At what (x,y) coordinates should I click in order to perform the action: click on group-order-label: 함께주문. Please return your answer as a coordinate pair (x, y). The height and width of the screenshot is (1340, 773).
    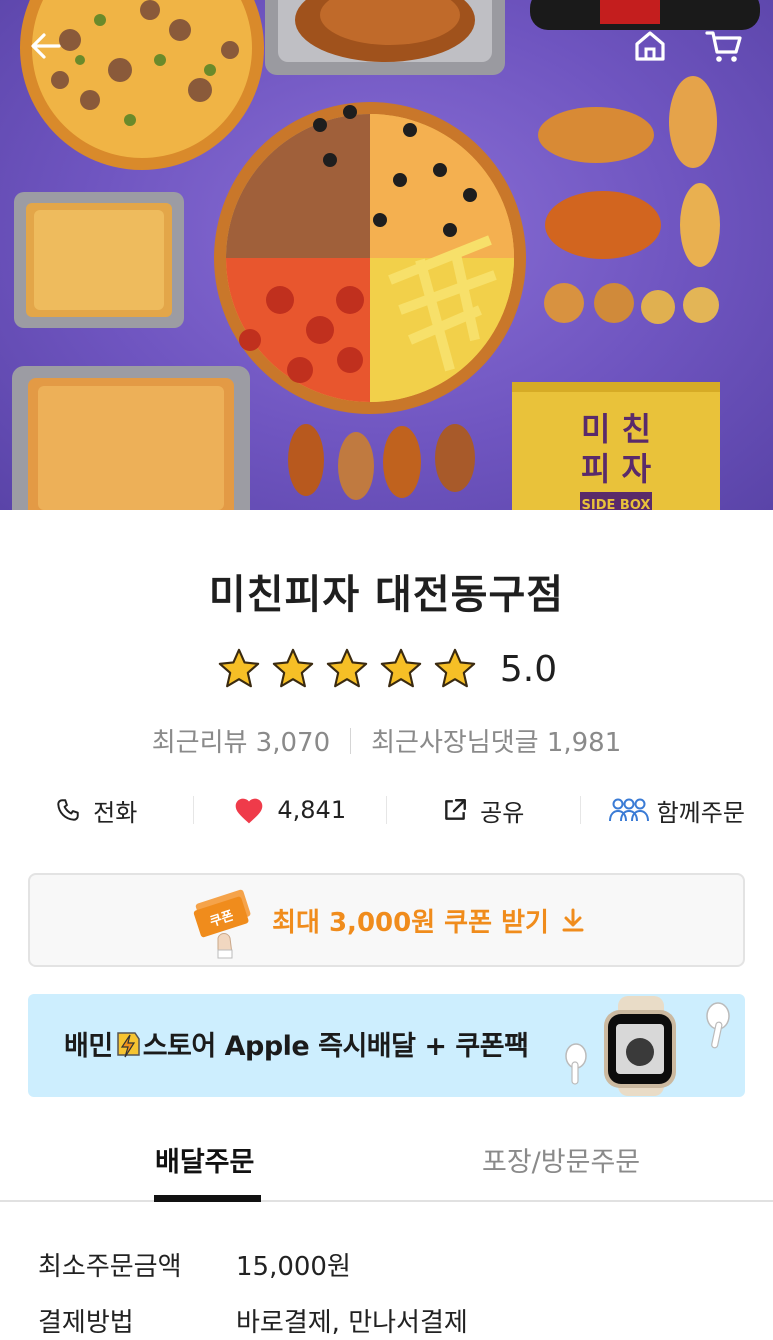
    Looking at the image, I should click on (700, 812).